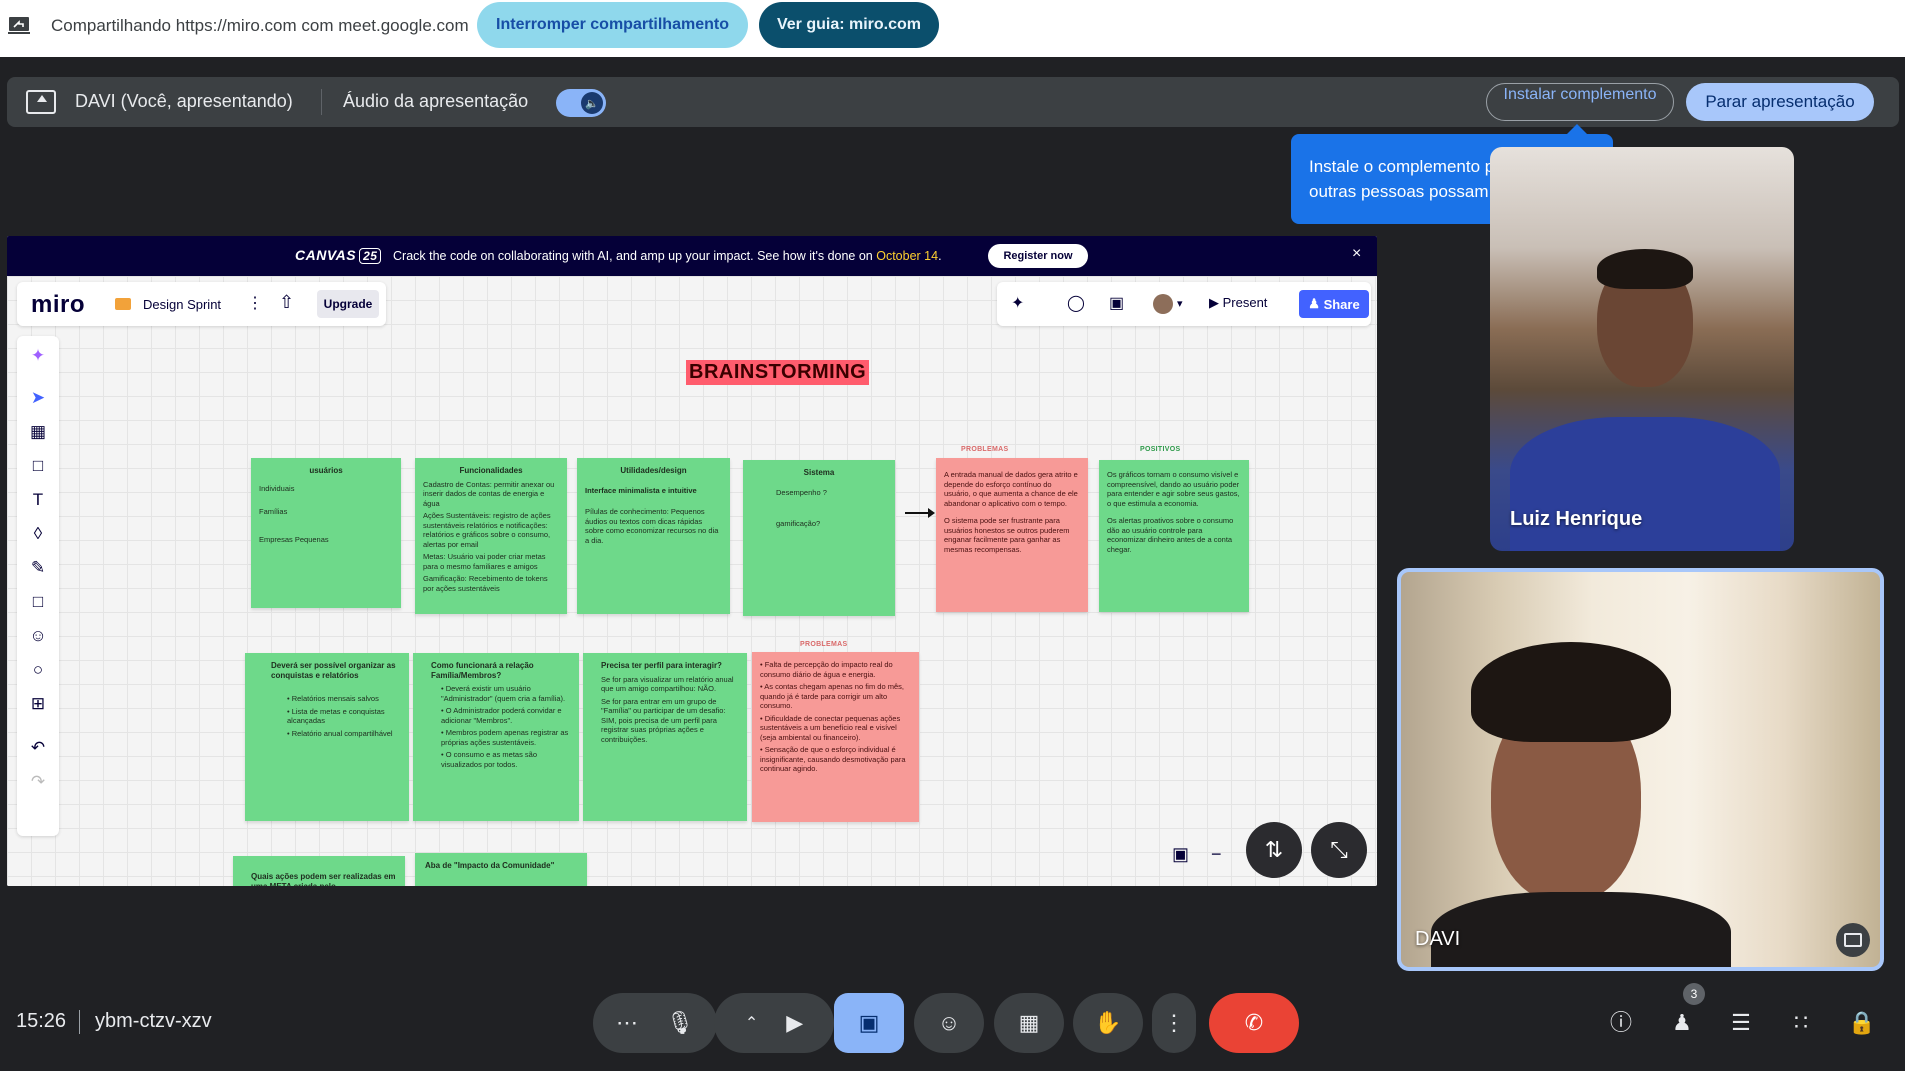 This screenshot has width=1905, height=1071. I want to click on shapes-icon: ◊, so click(38, 534).